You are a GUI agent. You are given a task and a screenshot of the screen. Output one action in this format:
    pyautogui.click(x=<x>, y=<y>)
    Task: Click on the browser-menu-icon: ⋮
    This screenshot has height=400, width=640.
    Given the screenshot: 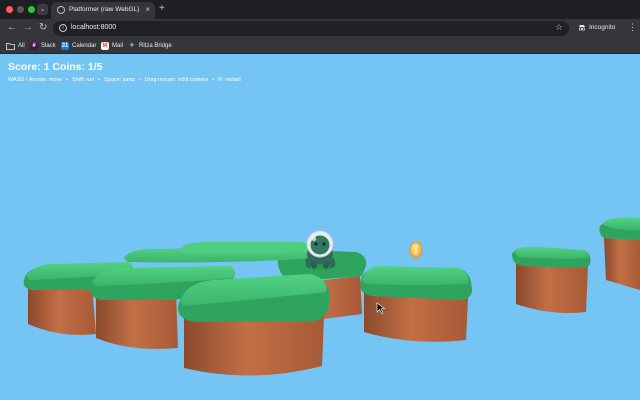 What is the action you would take?
    pyautogui.click(x=632, y=27)
    